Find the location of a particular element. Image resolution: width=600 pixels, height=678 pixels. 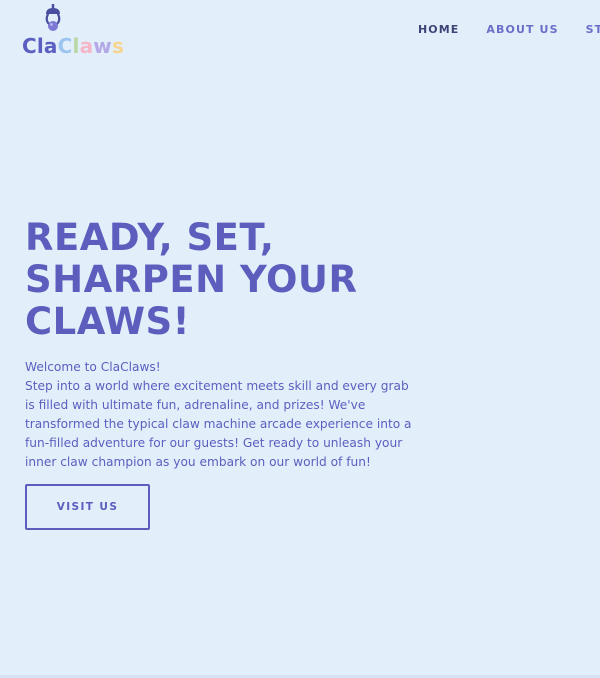

logo-suffix: Claws is located at coordinates (91, 46).